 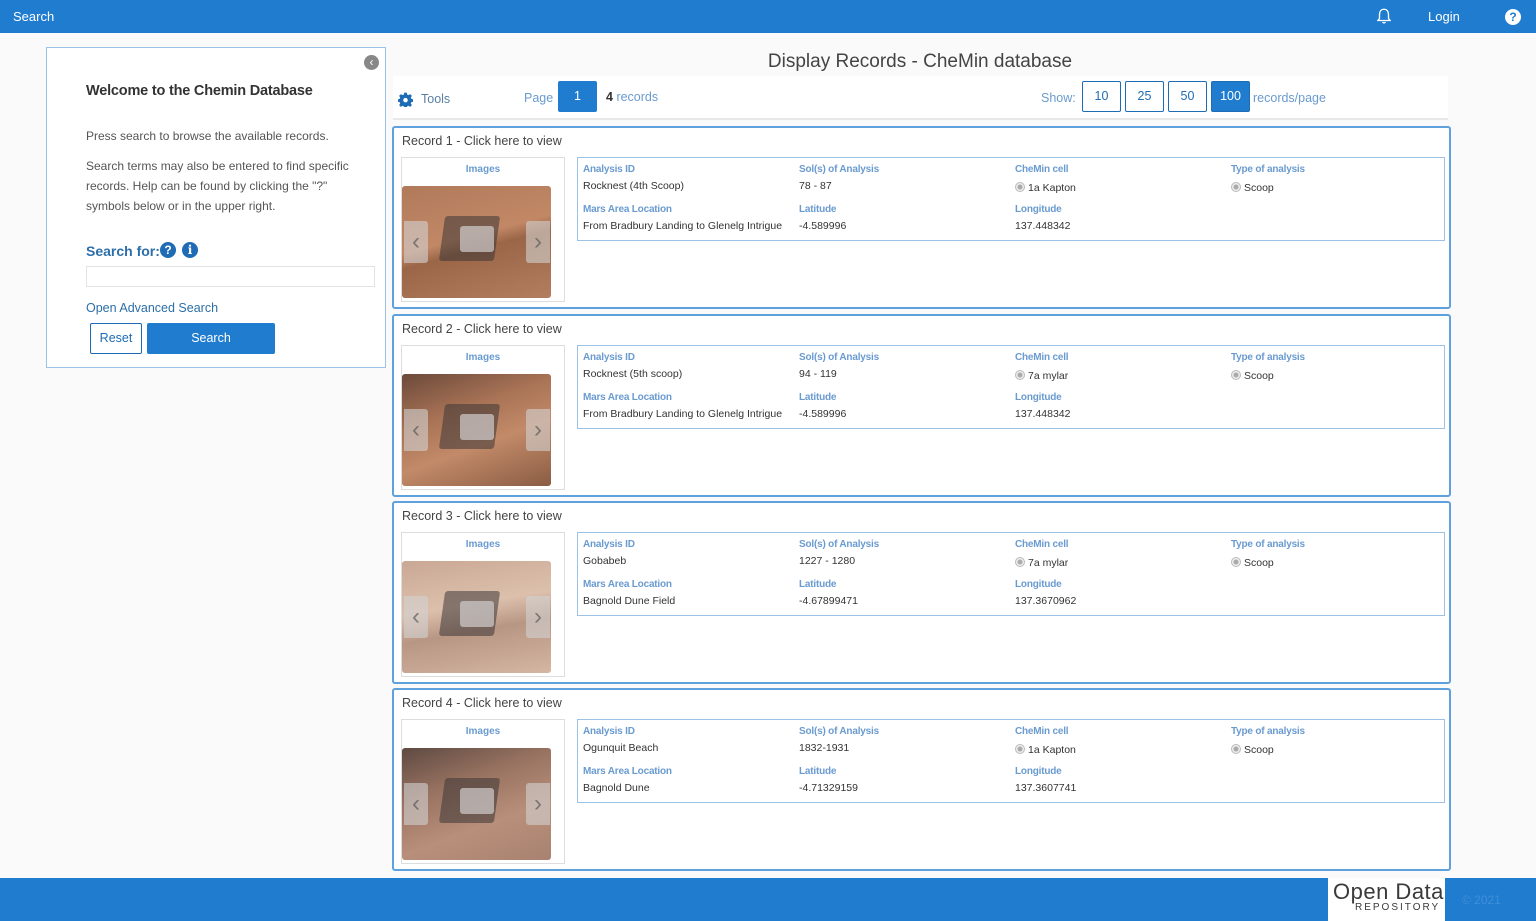 What do you see at coordinates (637, 97) in the screenshot?
I see `records-label: records` at bounding box center [637, 97].